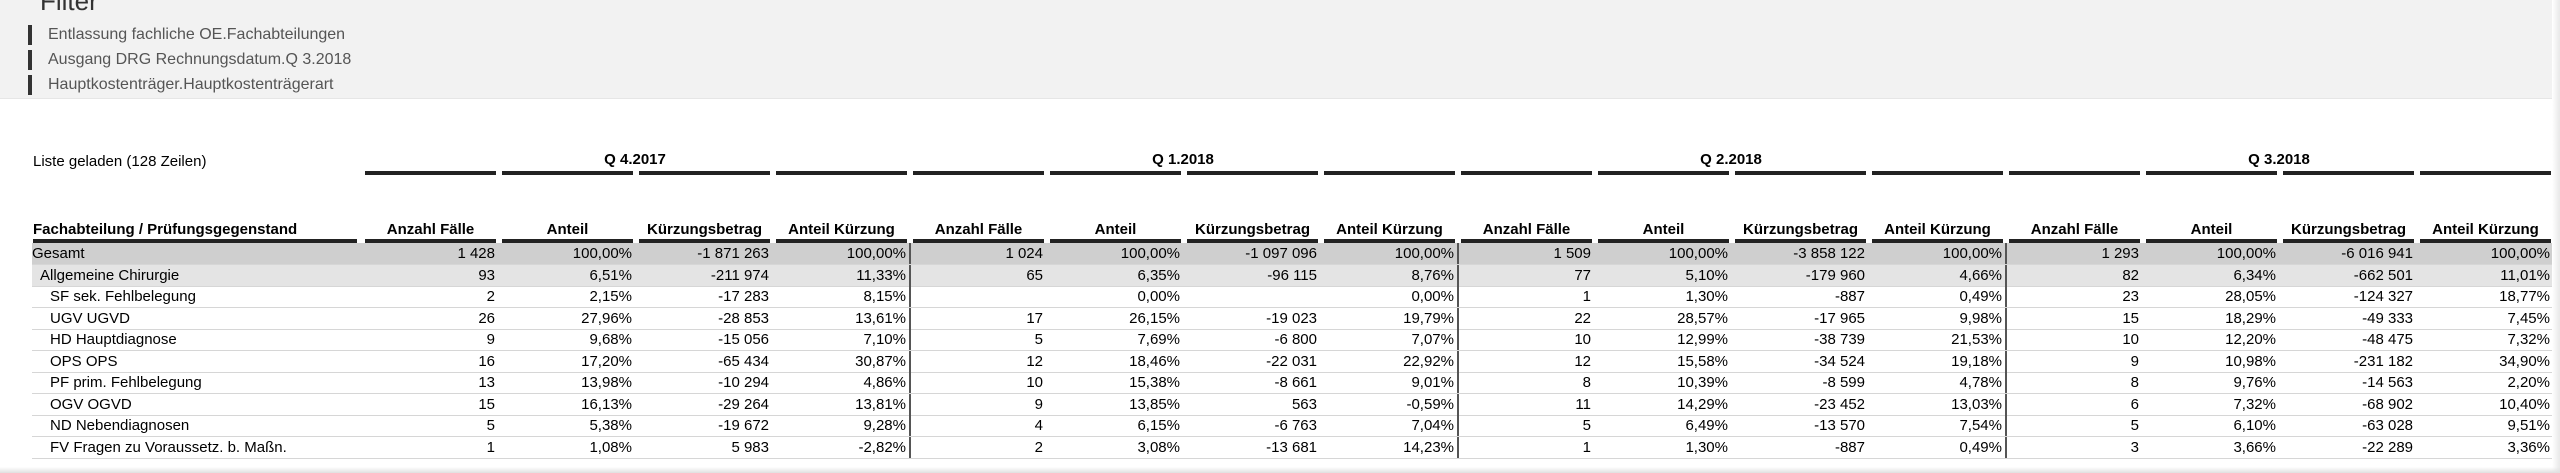 The height and width of the screenshot is (473, 2560). What do you see at coordinates (2254, 404) in the screenshot?
I see `table-cell: 7,32%` at bounding box center [2254, 404].